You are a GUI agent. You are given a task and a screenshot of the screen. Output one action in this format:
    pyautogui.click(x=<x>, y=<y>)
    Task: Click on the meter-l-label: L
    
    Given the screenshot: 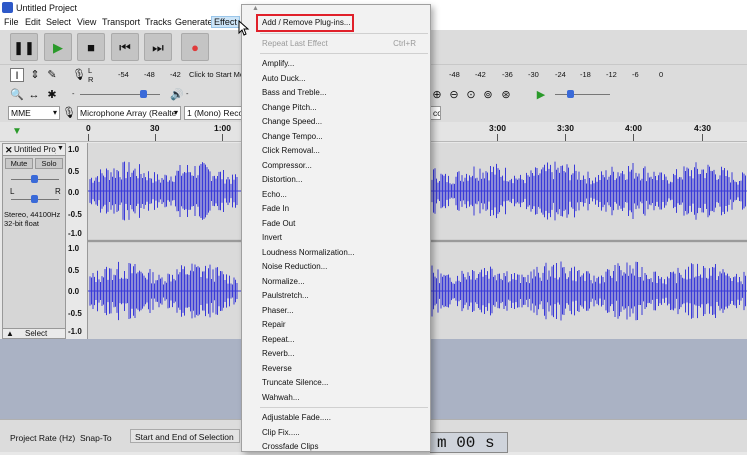 What is the action you would take?
    pyautogui.click(x=90, y=70)
    